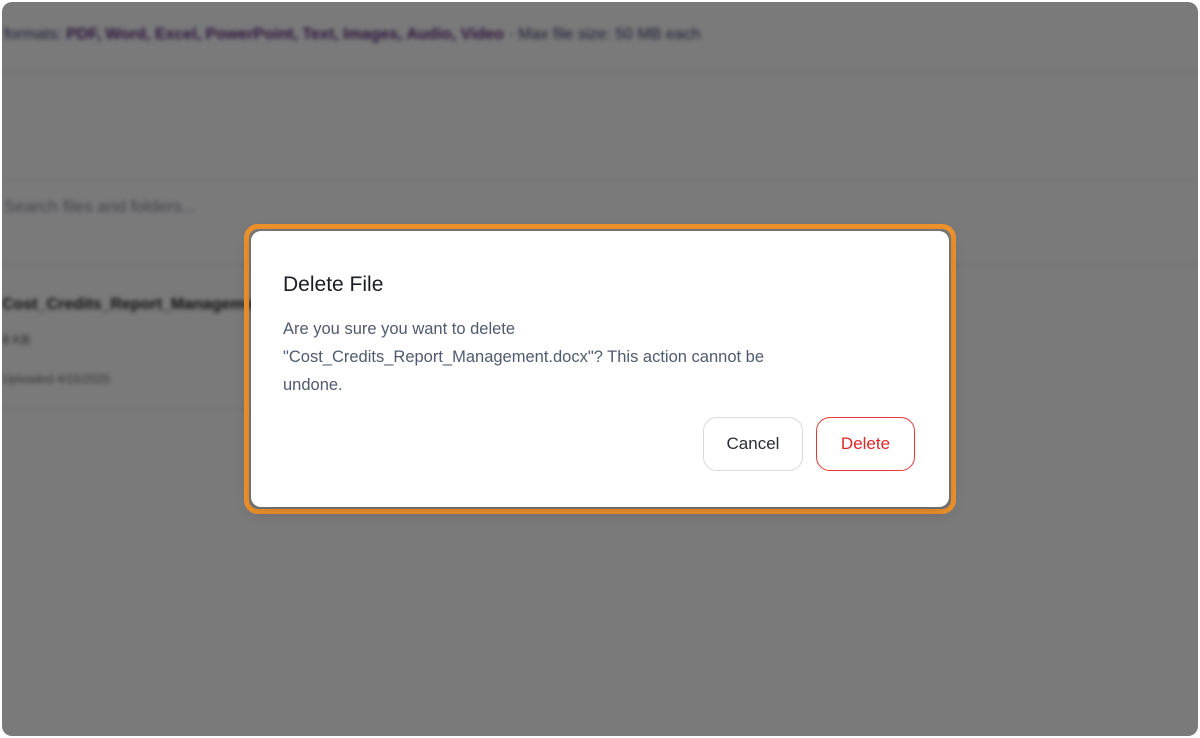  What do you see at coordinates (399, 329) in the screenshot?
I see `dialog-message-line: Are you sure you want to delete` at bounding box center [399, 329].